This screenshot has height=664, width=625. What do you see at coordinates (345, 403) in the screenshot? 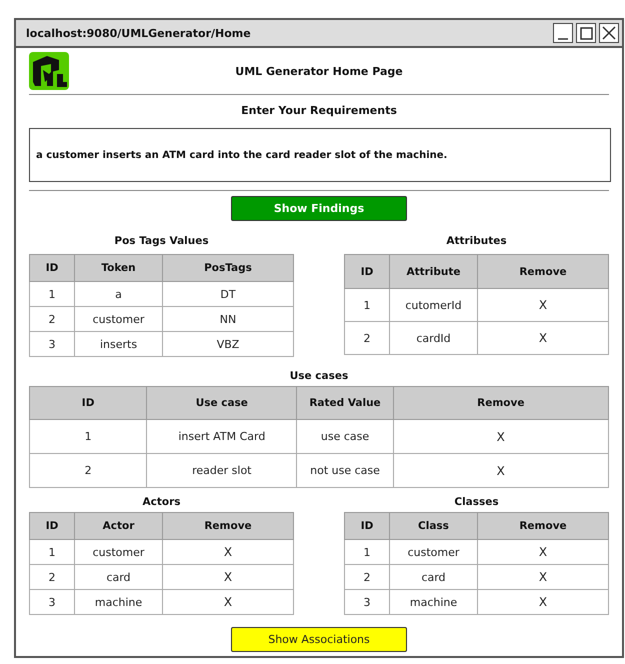
I see `column-header: Rated Value` at bounding box center [345, 403].